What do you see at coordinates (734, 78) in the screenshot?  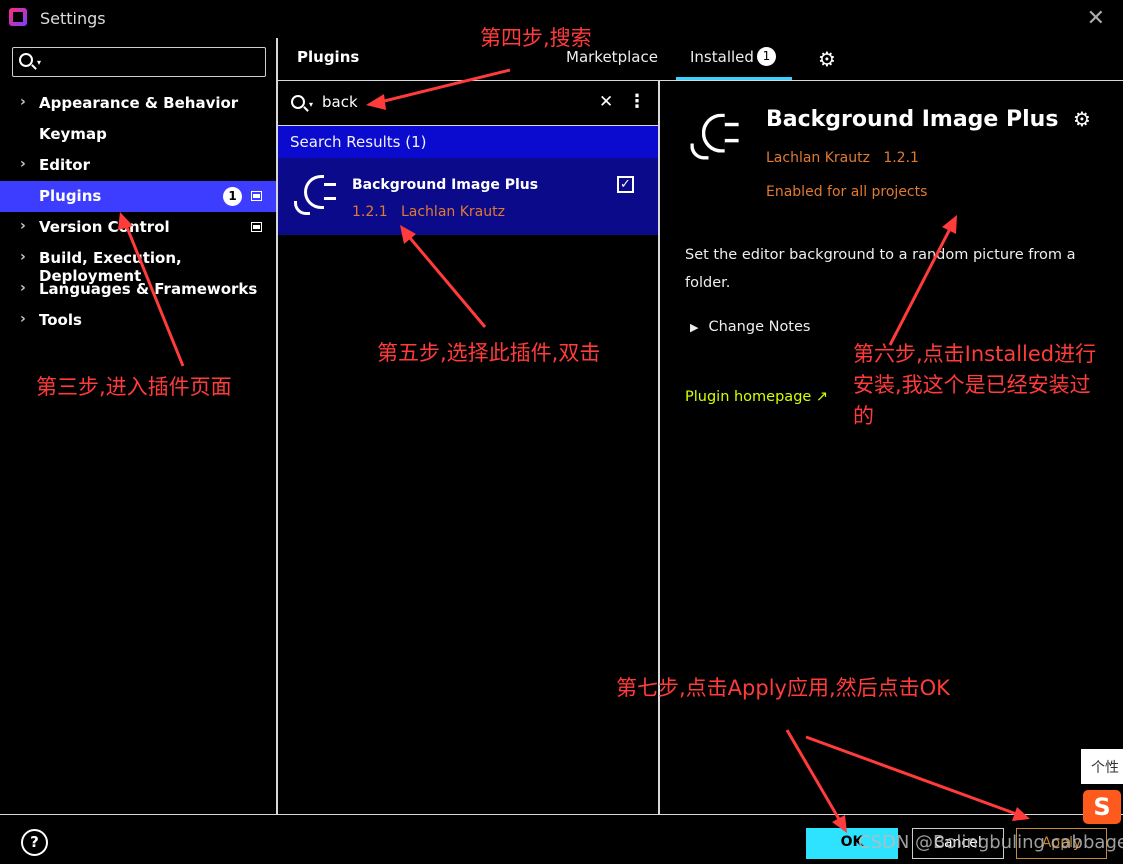 I see `active-tab-indicator` at bounding box center [734, 78].